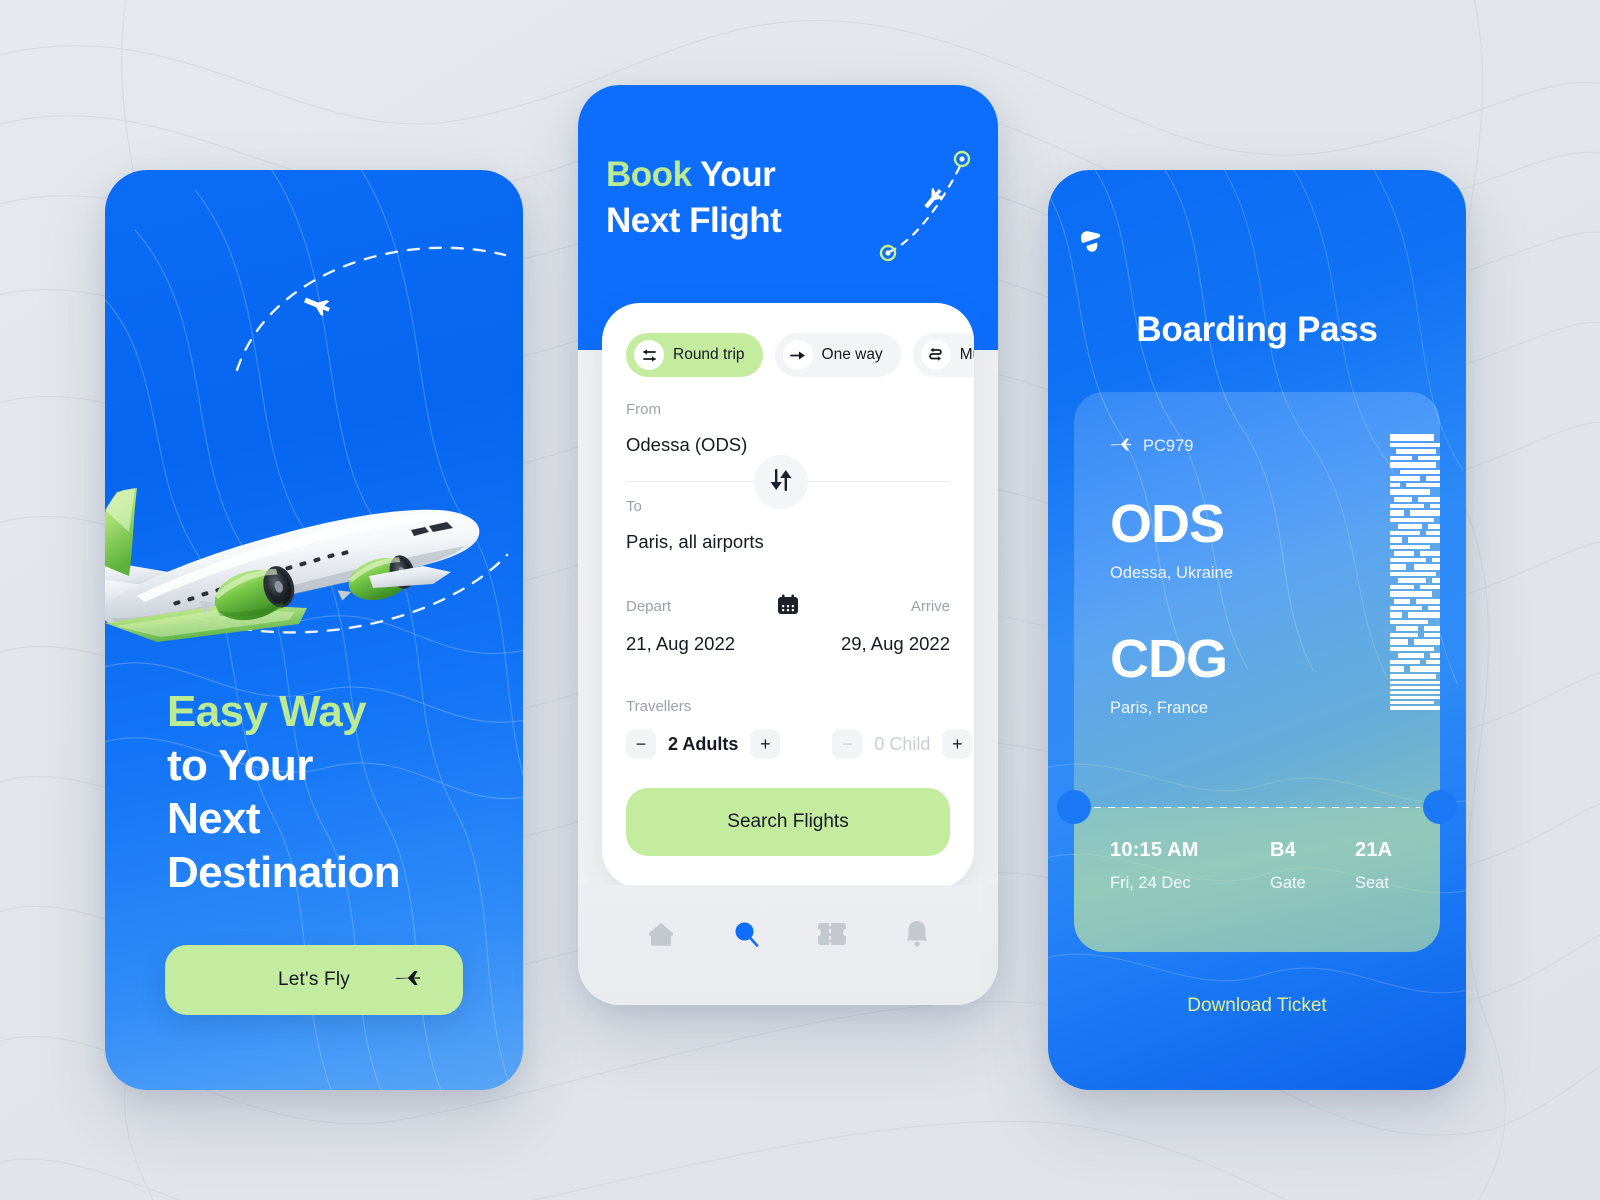 The height and width of the screenshot is (1200, 1600). I want to click on flight-number-row: PC979, so click(1151, 446).